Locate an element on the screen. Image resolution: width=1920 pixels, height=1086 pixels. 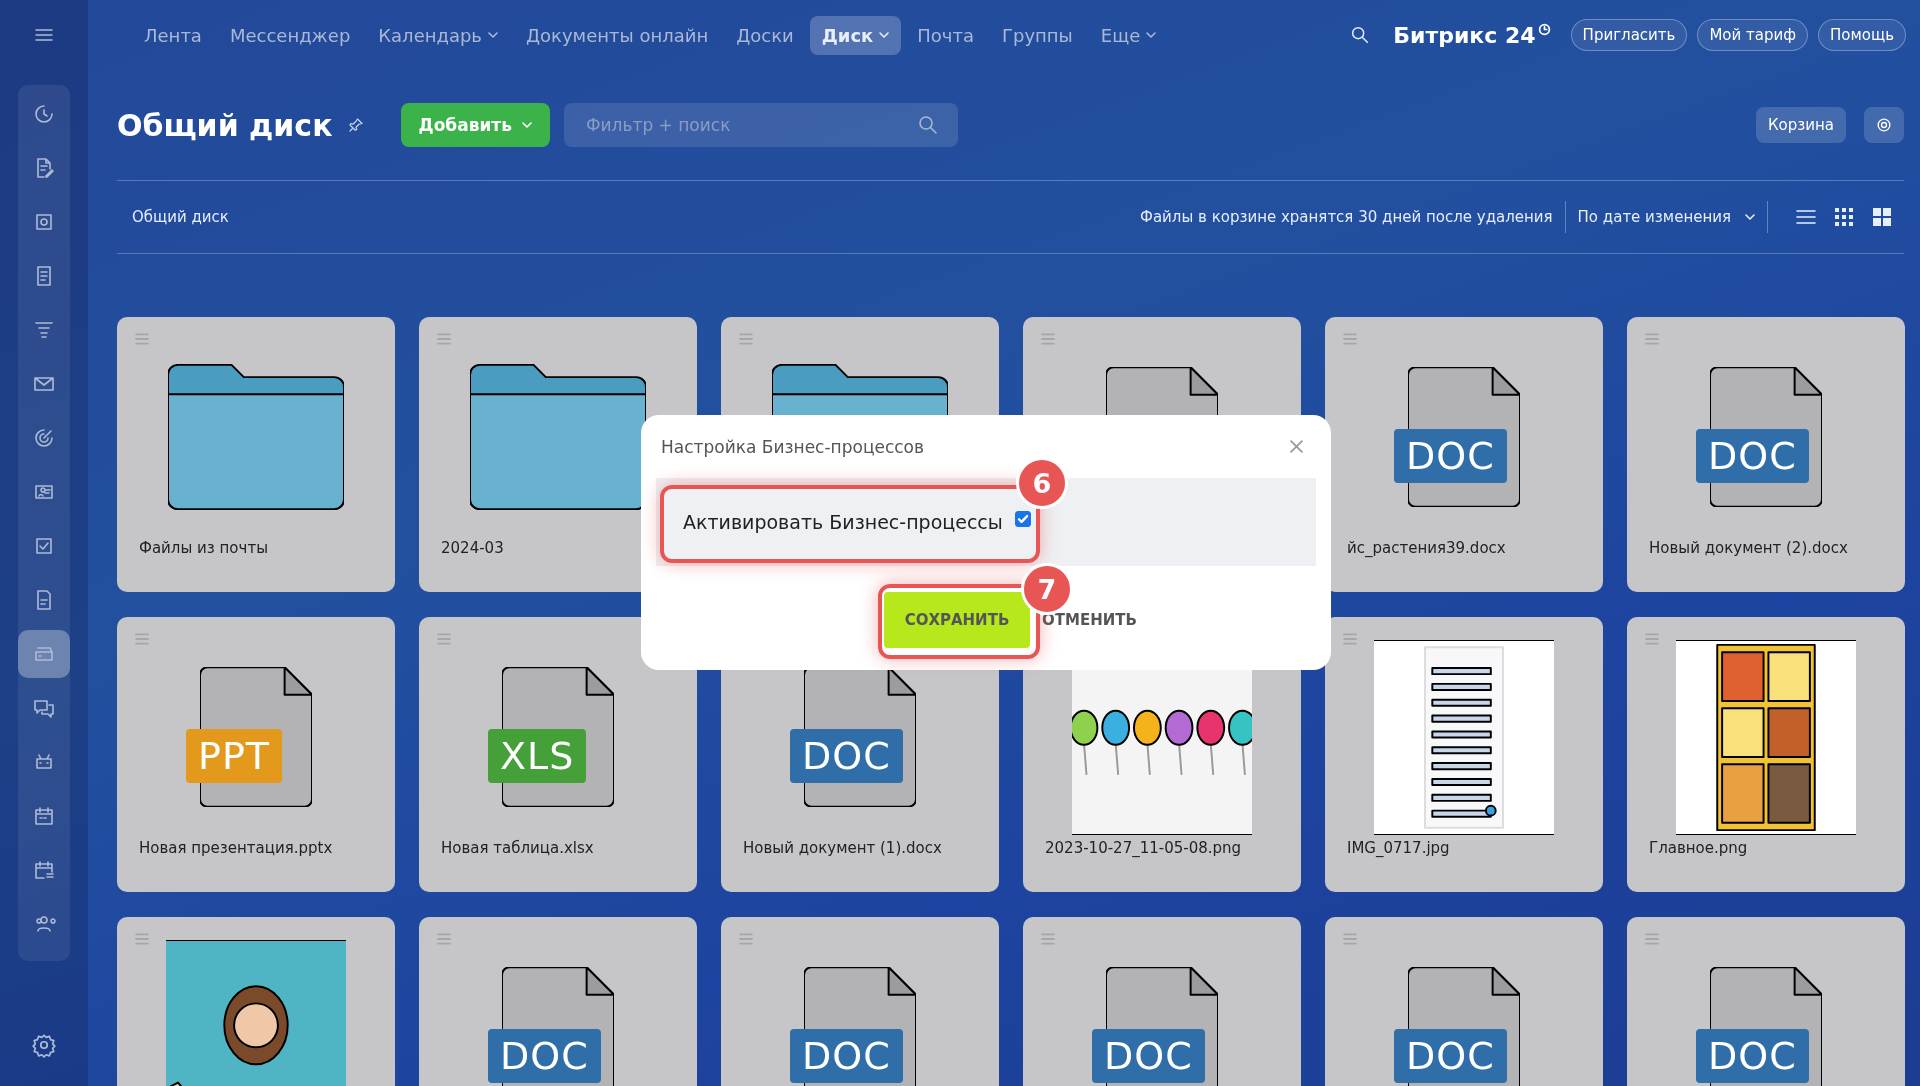
file-name: Новая презентация.pptx is located at coordinates (236, 848).